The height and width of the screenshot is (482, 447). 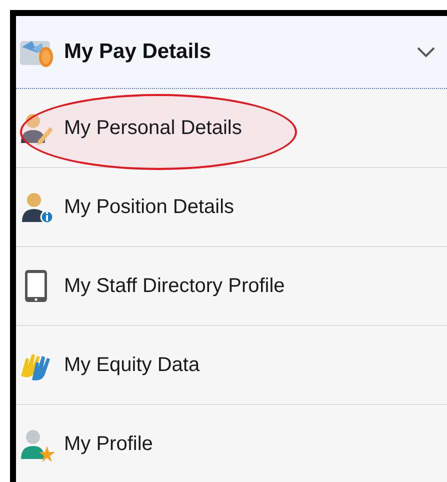 What do you see at coordinates (174, 286) in the screenshot?
I see `menu-item-label: My Staff Directory Profile` at bounding box center [174, 286].